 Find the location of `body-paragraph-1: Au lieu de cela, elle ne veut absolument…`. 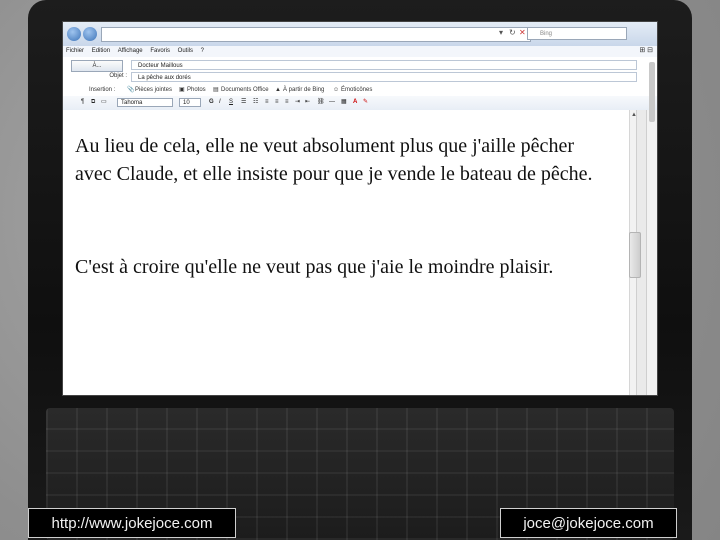

body-paragraph-1: Au lieu de cela, elle ne veut absolument… is located at coordinates (334, 160).